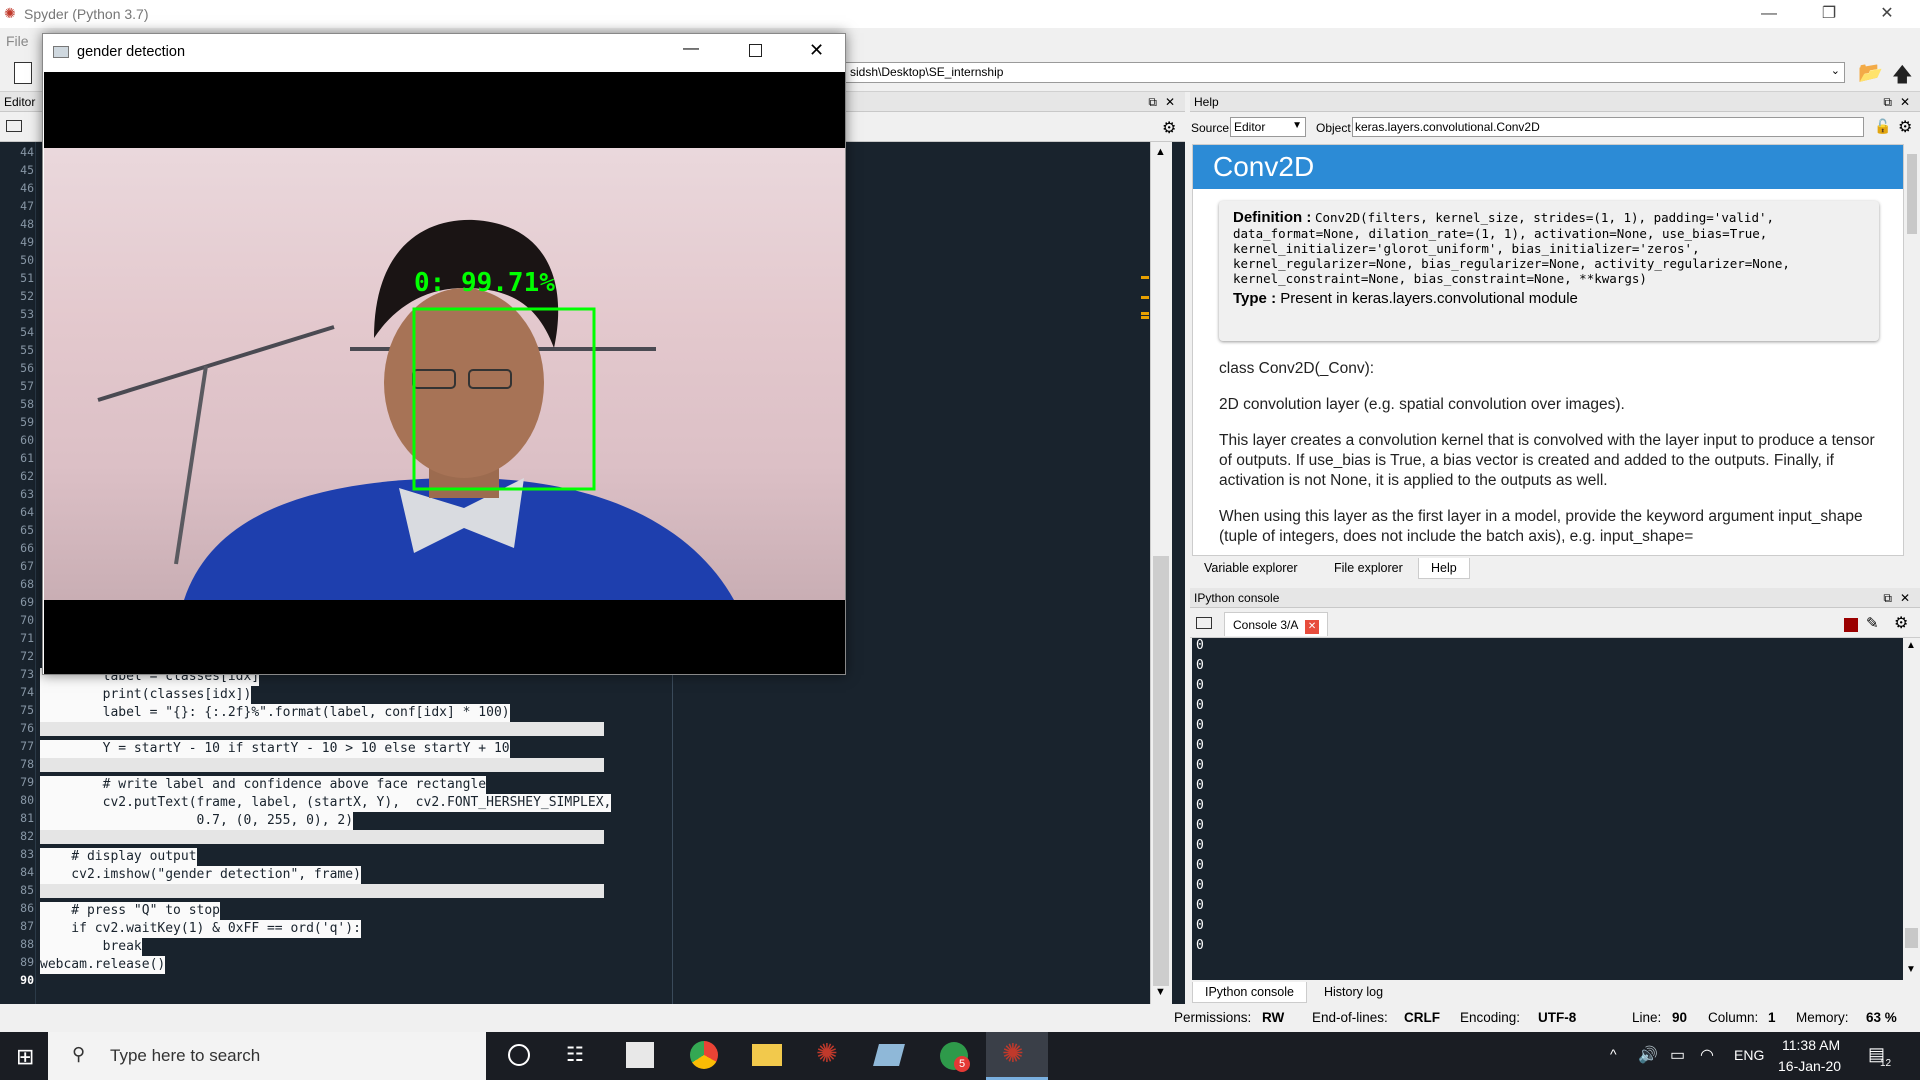 The height and width of the screenshot is (1080, 1920). What do you see at coordinates (27, 836) in the screenshot?
I see `line-number: 82` at bounding box center [27, 836].